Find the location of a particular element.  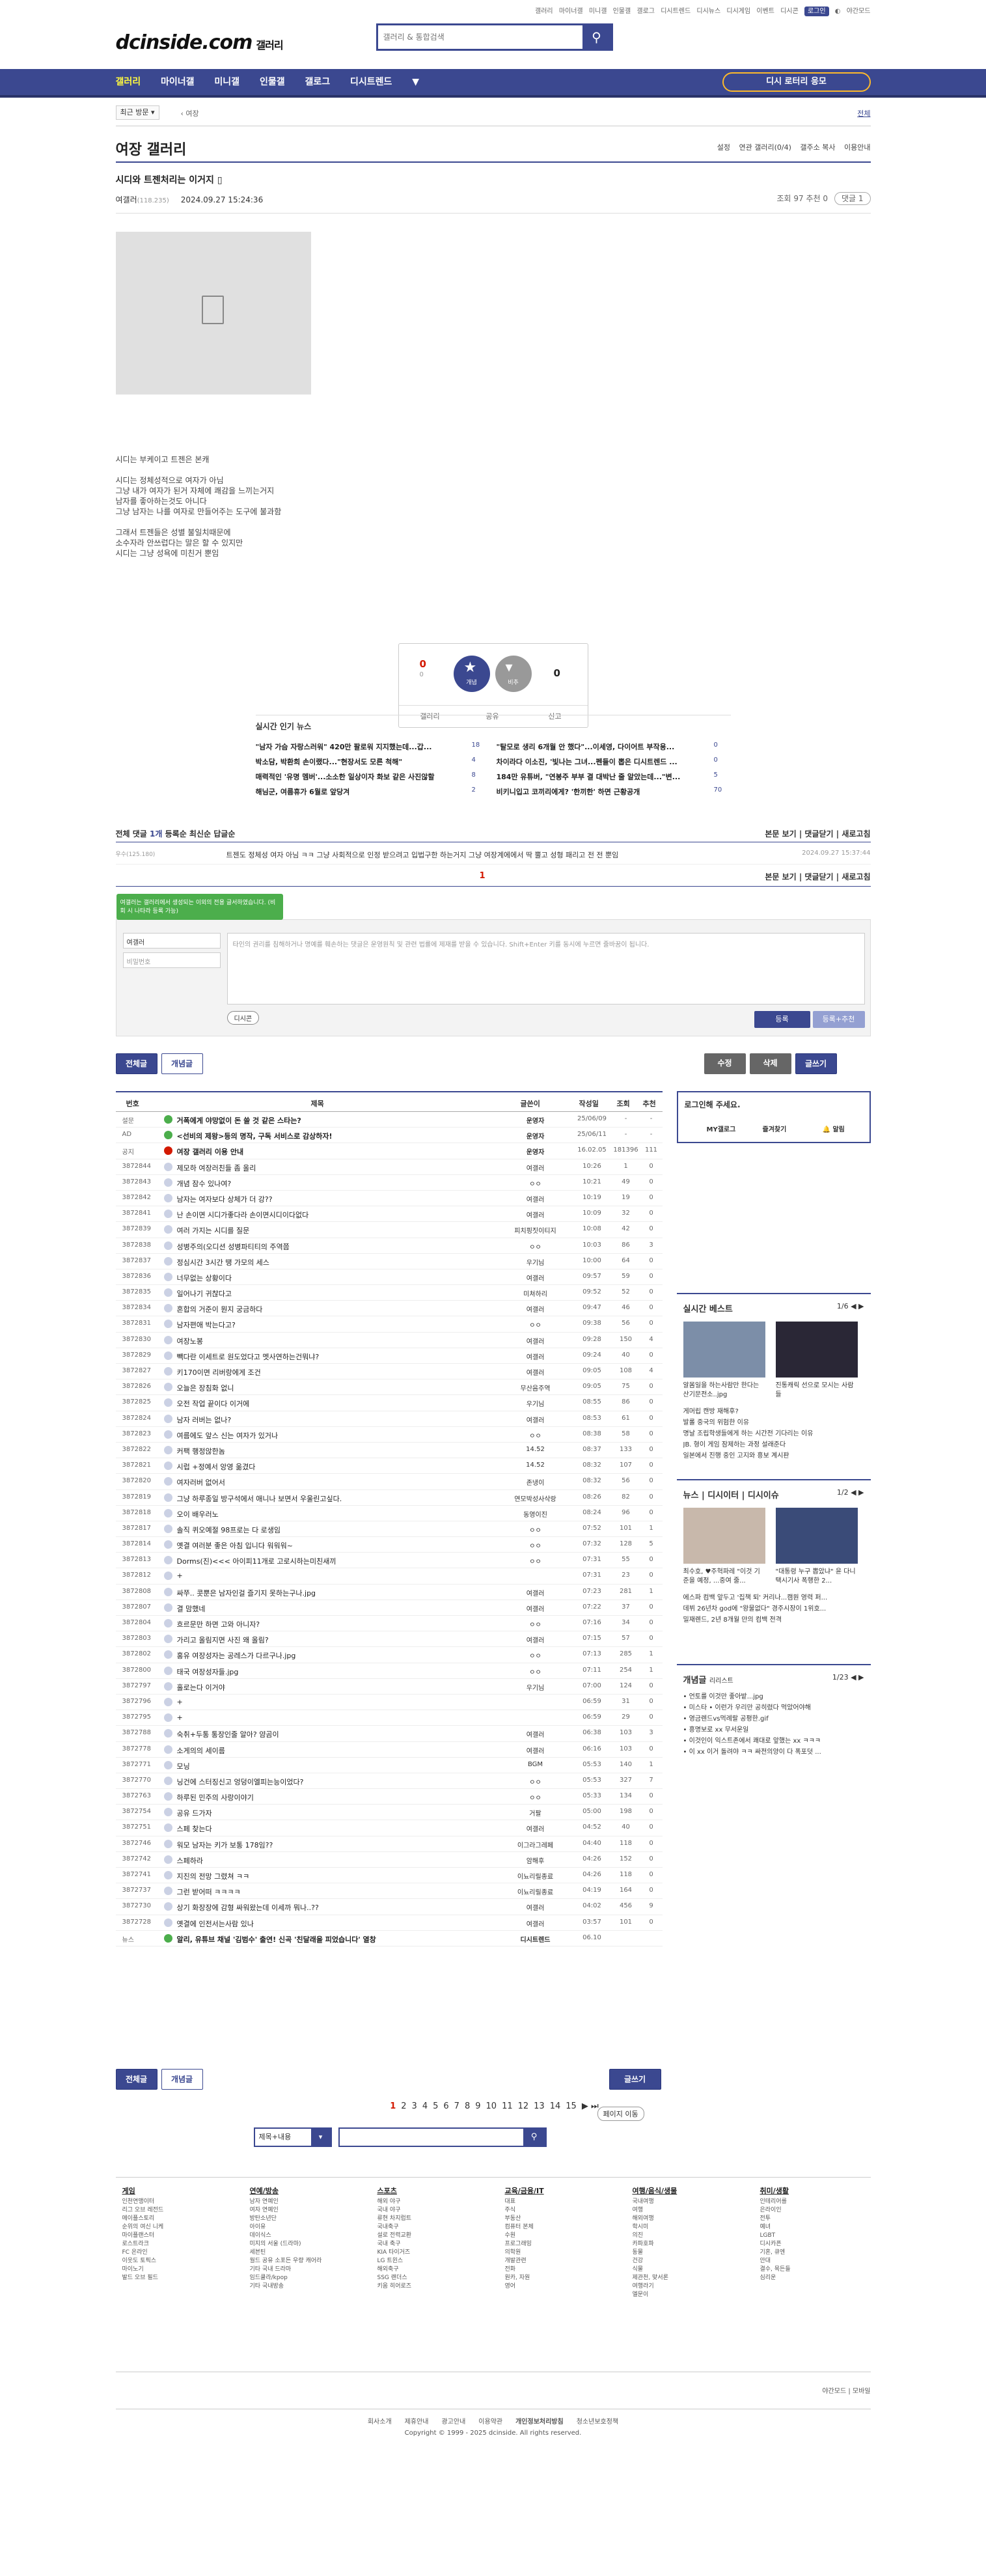

dccon-button: 디시콘 is located at coordinates (243, 1018).